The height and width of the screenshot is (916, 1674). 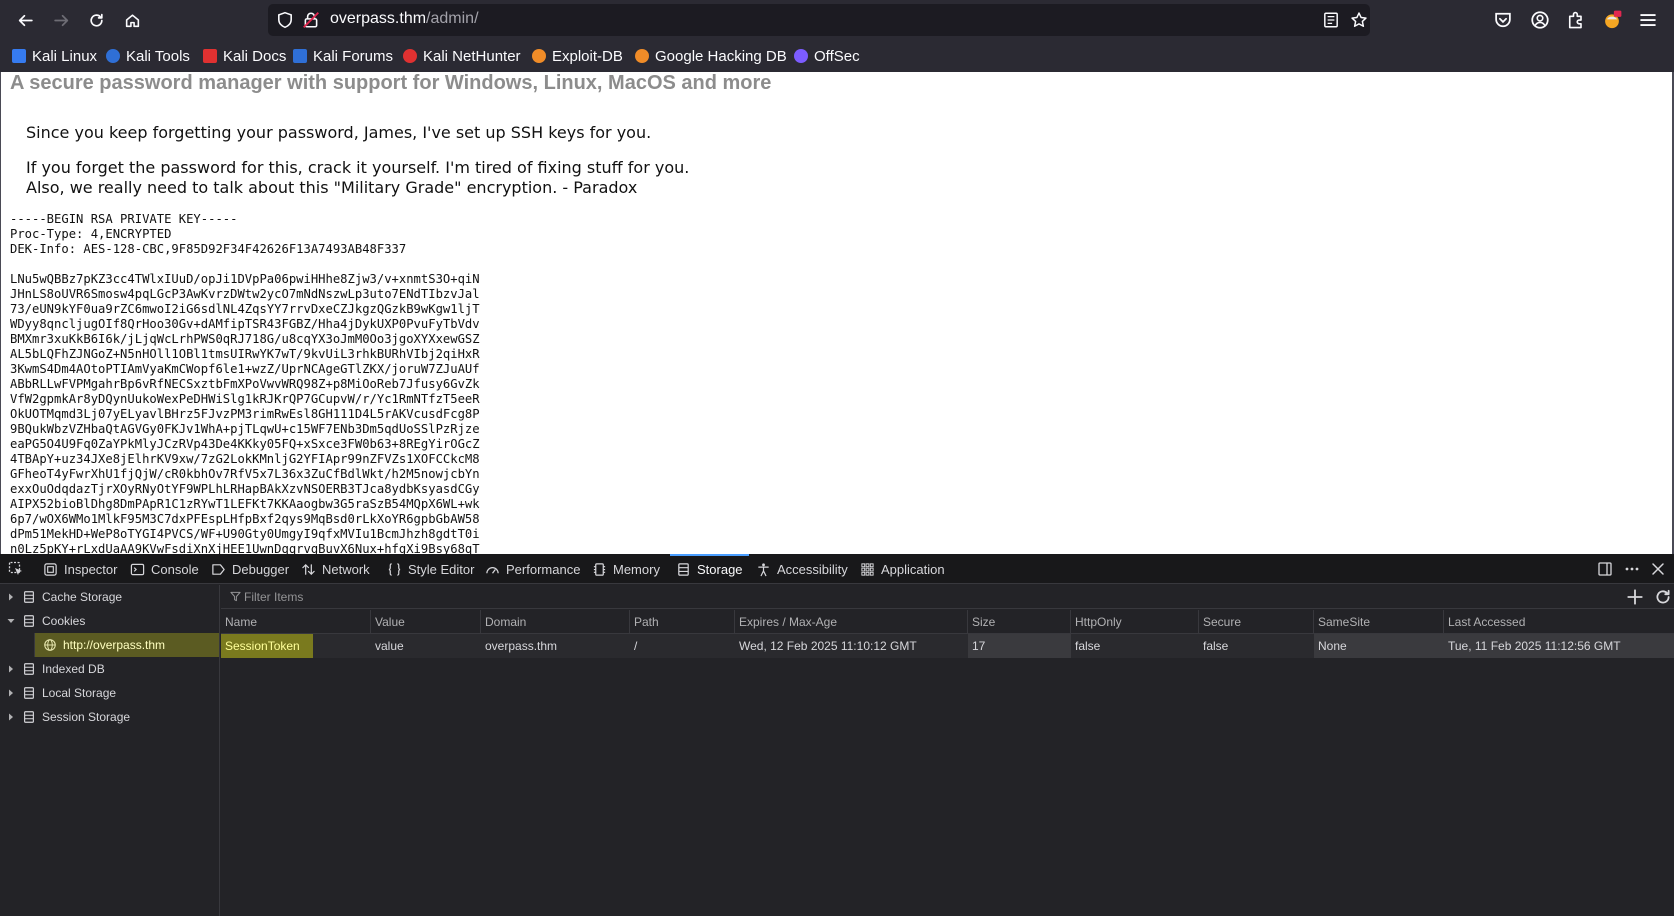 What do you see at coordinates (913, 569) in the screenshot?
I see `tab-label: Application` at bounding box center [913, 569].